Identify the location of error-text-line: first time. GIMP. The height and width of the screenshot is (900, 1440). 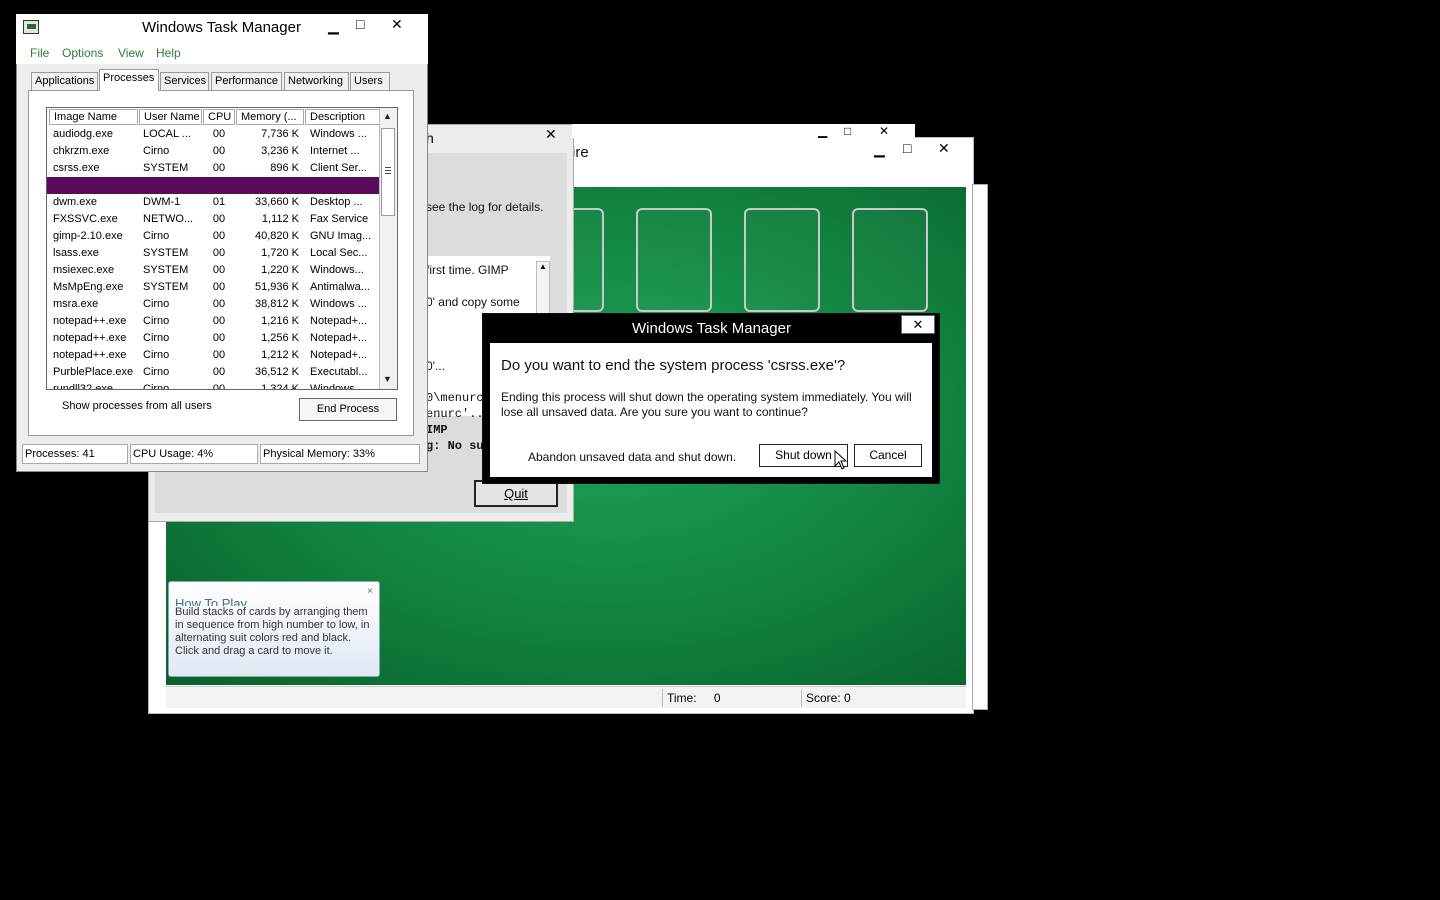
(467, 270).